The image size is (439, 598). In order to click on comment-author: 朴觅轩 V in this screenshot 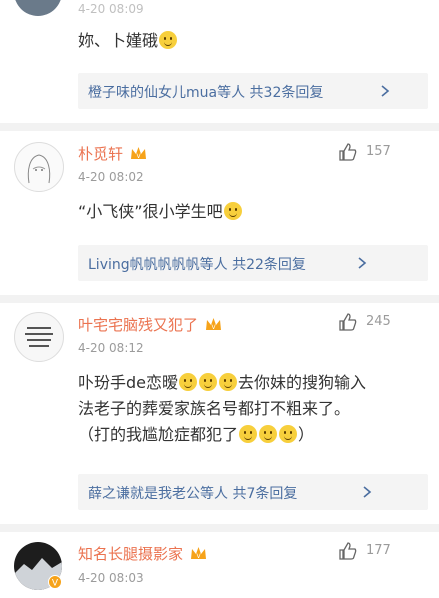, I will do `click(112, 153)`.